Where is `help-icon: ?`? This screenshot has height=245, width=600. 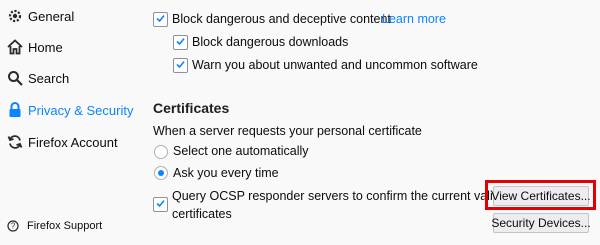
help-icon: ? is located at coordinates (13, 226).